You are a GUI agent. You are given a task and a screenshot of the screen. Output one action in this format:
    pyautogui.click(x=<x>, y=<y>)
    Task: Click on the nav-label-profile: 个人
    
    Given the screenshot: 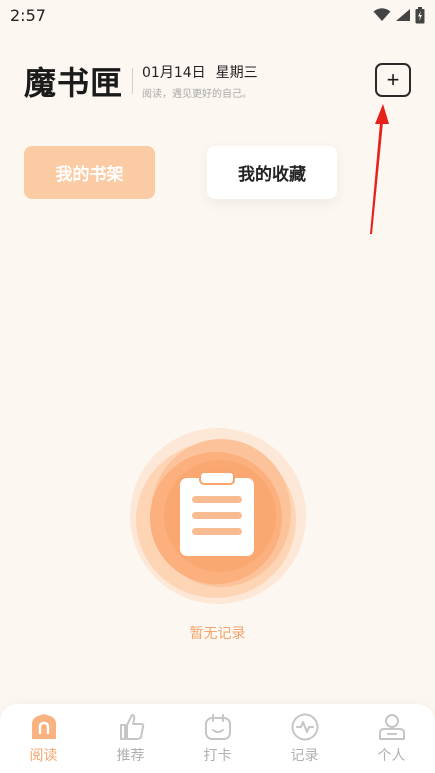 What is the action you would take?
    pyautogui.click(x=391, y=756)
    